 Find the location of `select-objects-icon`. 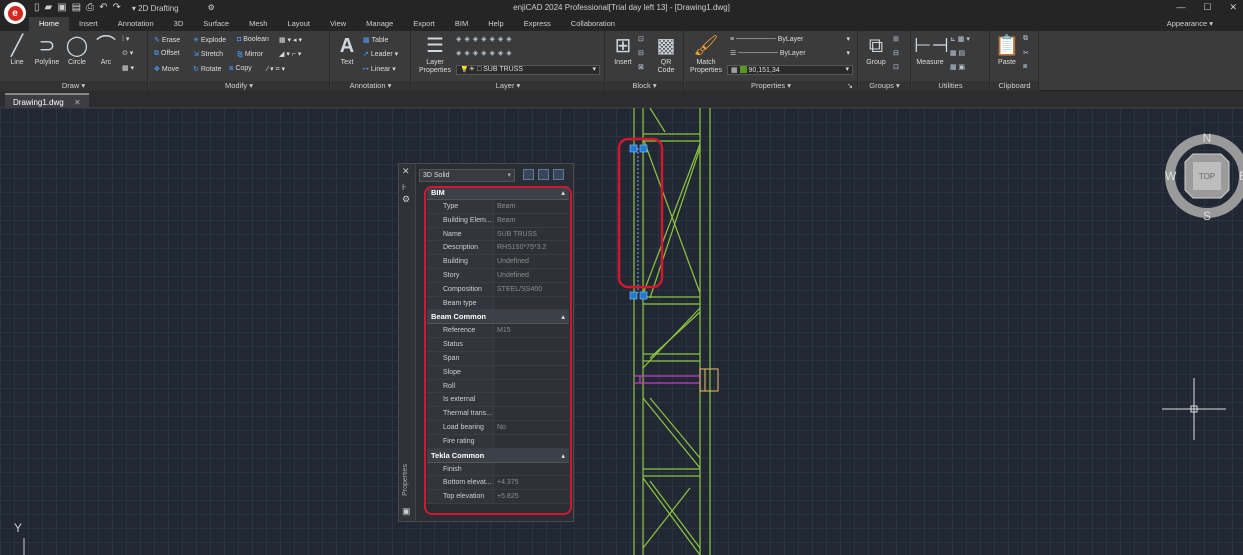

select-objects-icon is located at coordinates (543, 174).